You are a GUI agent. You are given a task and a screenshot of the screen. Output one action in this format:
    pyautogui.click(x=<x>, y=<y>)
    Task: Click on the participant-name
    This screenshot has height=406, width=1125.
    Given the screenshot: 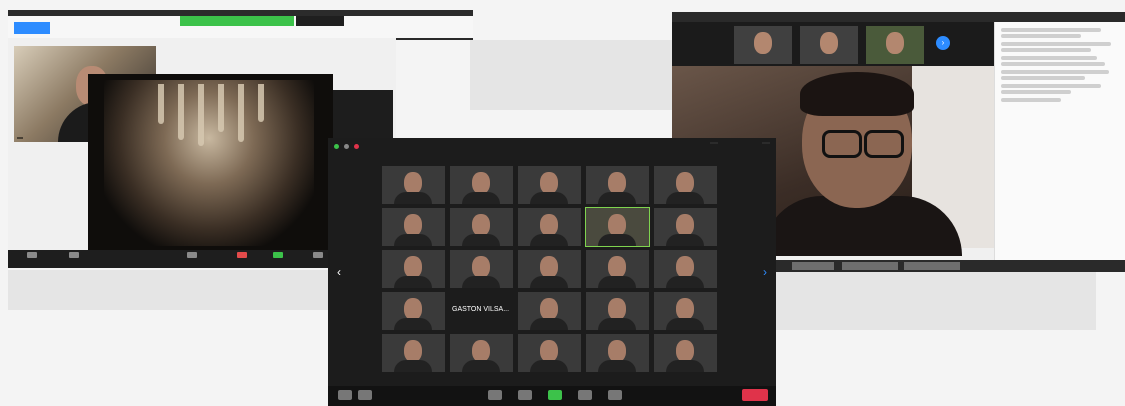 What is the action you would take?
    pyautogui.click(x=20, y=138)
    